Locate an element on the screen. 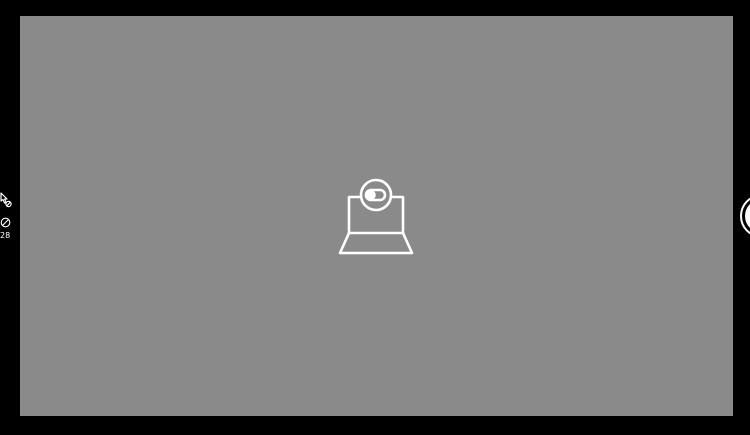 The height and width of the screenshot is (435, 750). timer-count: 28 is located at coordinates (5, 235).